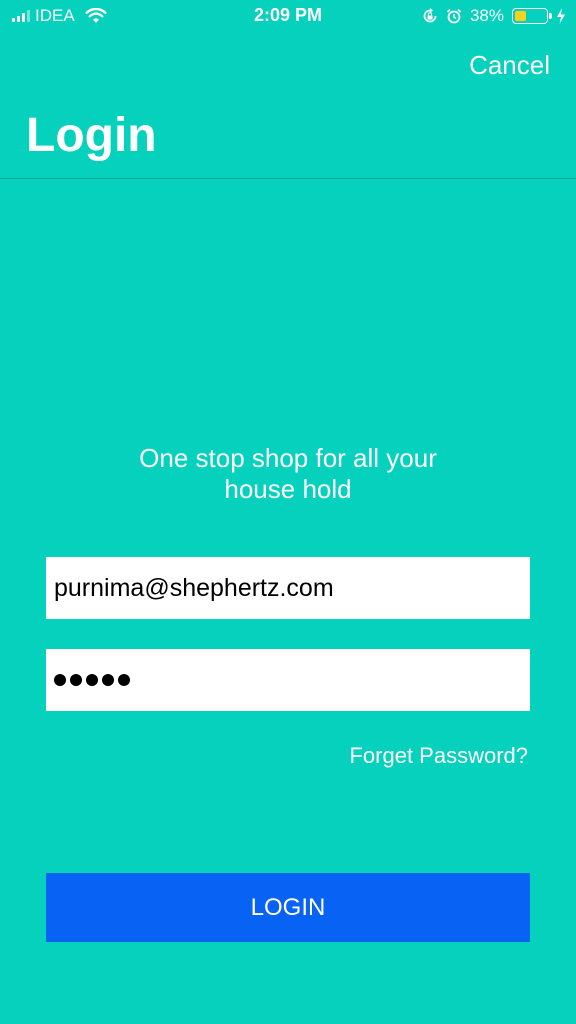  I want to click on password-mask, so click(92, 680).